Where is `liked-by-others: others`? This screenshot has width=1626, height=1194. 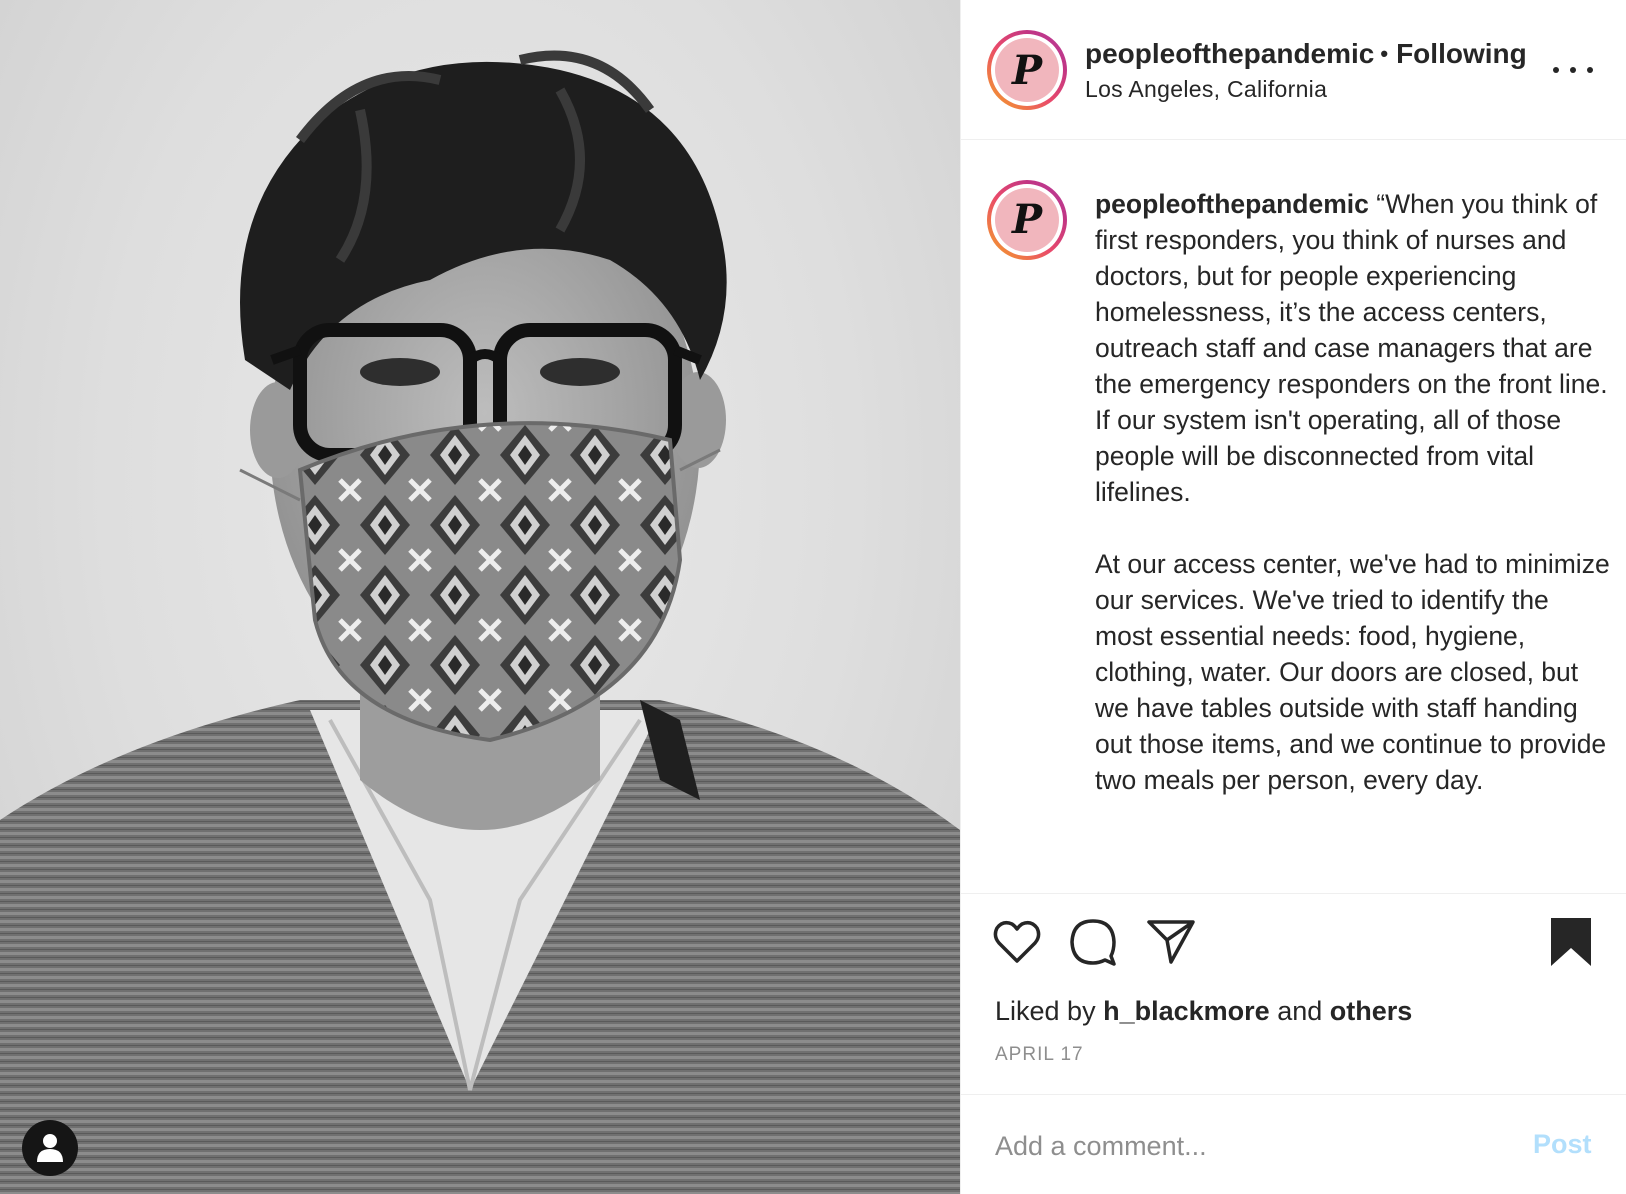
liked-by-others: others is located at coordinates (1371, 1011).